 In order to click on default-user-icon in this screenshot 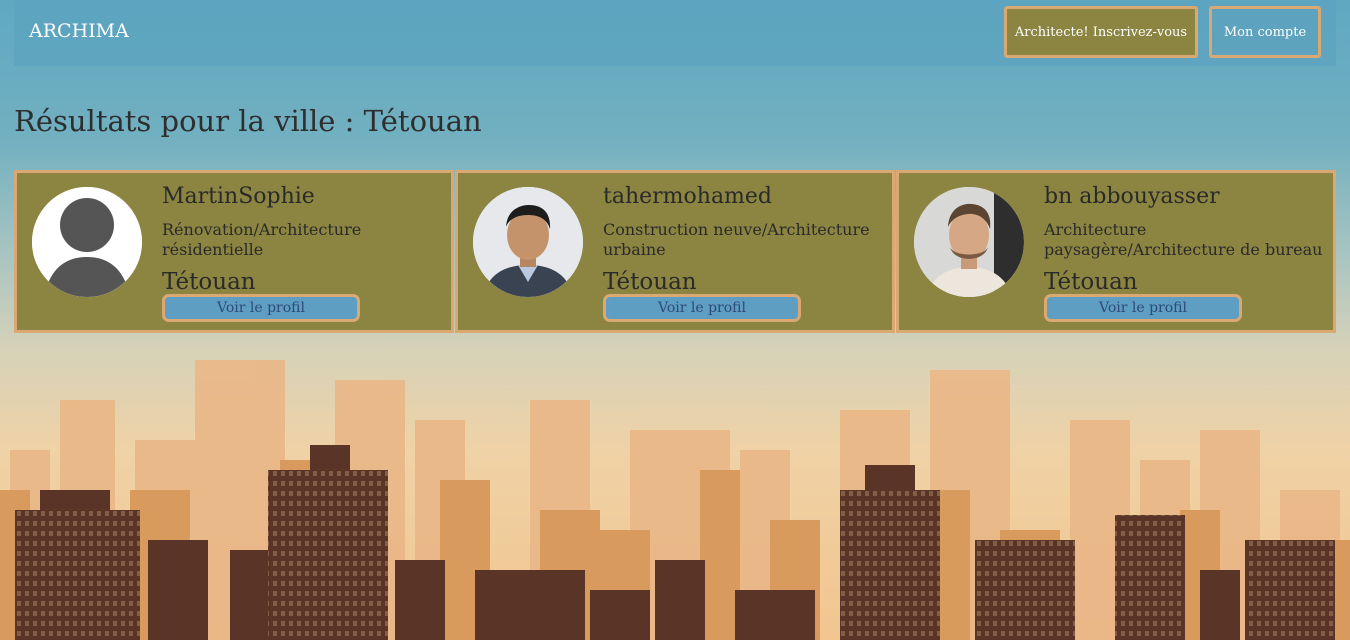, I will do `click(87, 242)`.